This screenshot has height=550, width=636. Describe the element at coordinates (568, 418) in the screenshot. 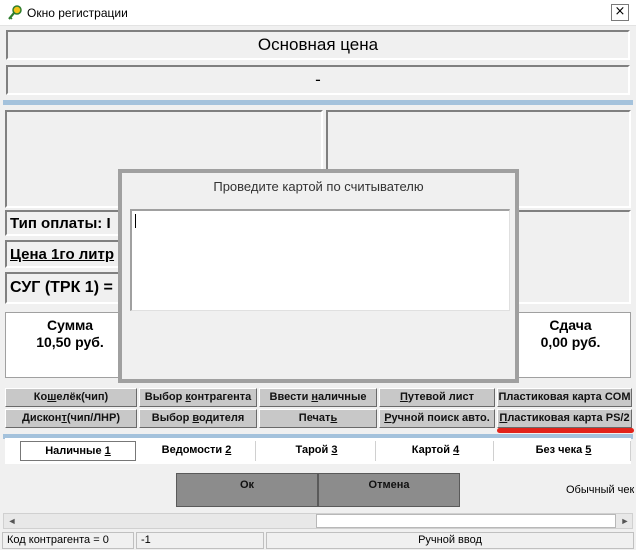

I see `button-text: ластиковая карта PS/2` at that location.